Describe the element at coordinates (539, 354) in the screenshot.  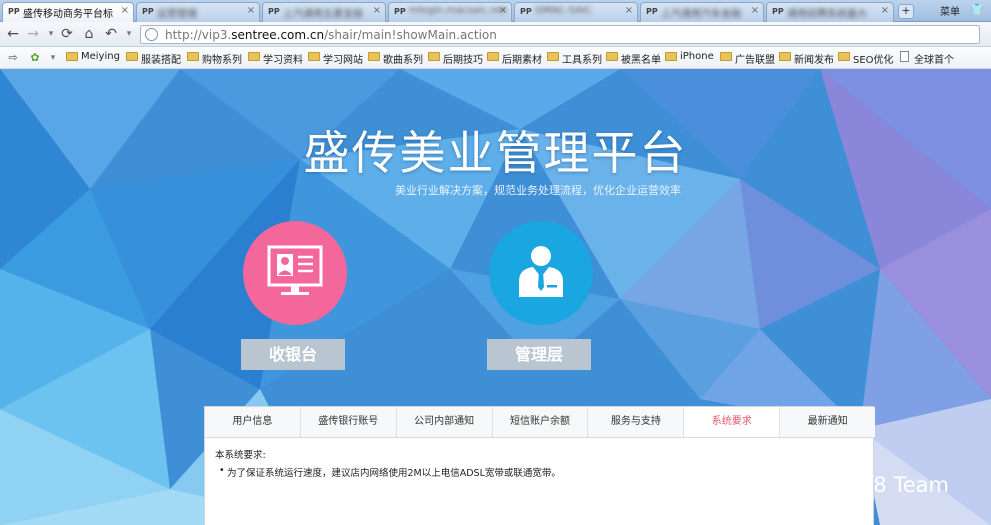
I see `manager-button: 管理层` at that location.